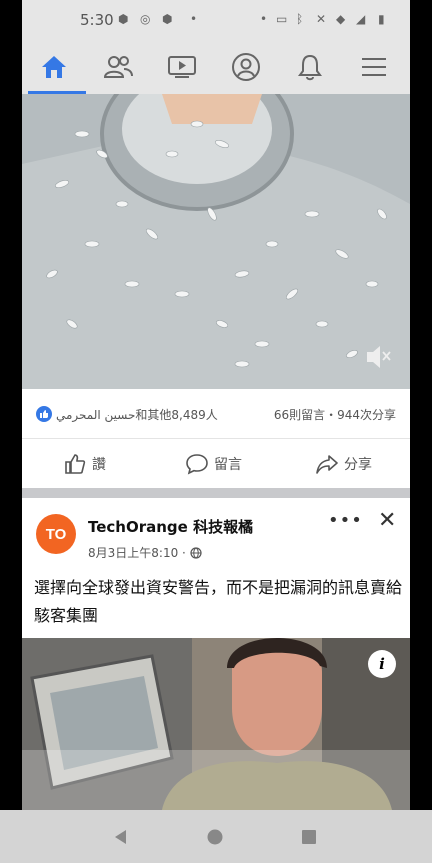 The height and width of the screenshot is (863, 432). What do you see at coordinates (145, 19) in the screenshot?
I see `sync-icon: ◎` at bounding box center [145, 19].